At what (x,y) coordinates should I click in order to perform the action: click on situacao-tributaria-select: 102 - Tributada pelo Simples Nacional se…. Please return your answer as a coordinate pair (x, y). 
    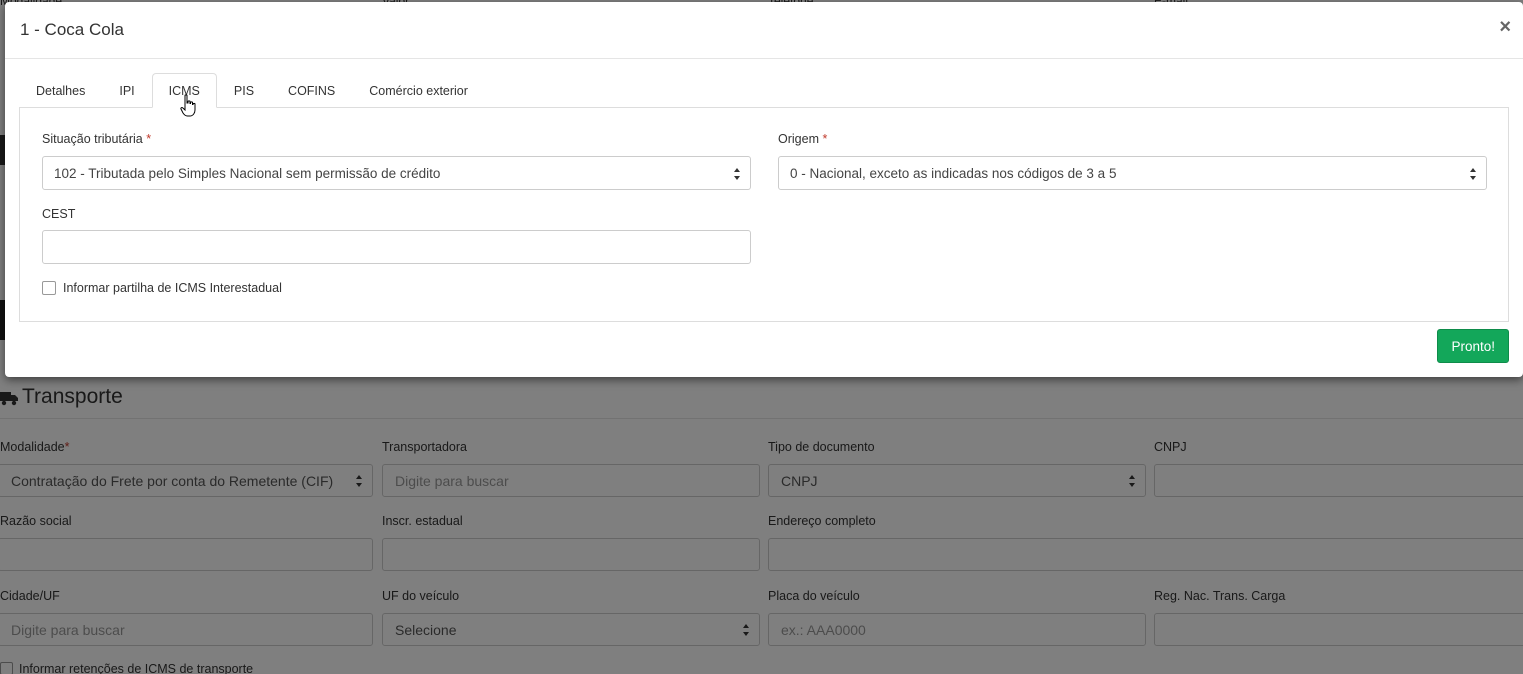
    Looking at the image, I should click on (396, 173).